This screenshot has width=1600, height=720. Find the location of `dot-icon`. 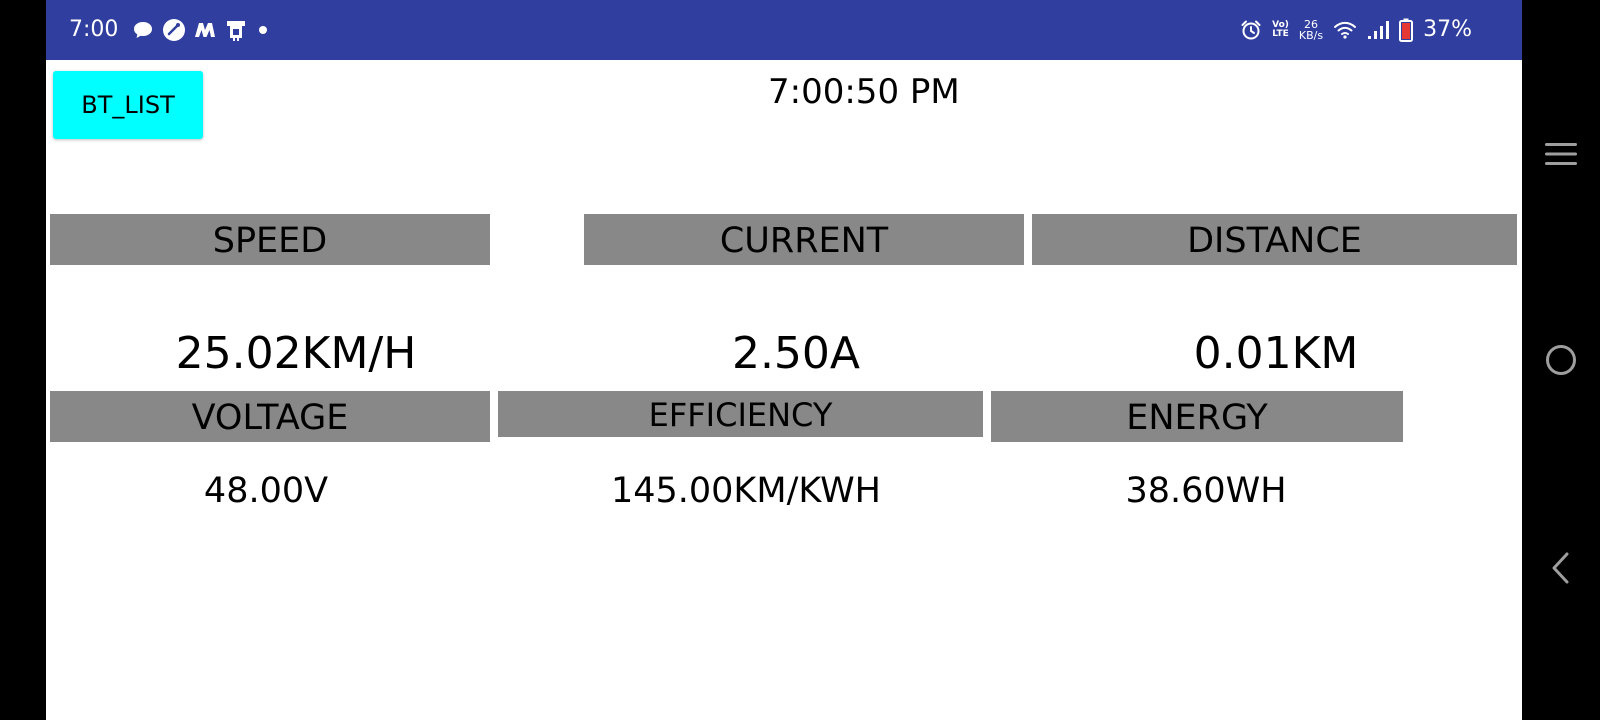

dot-icon is located at coordinates (263, 30).